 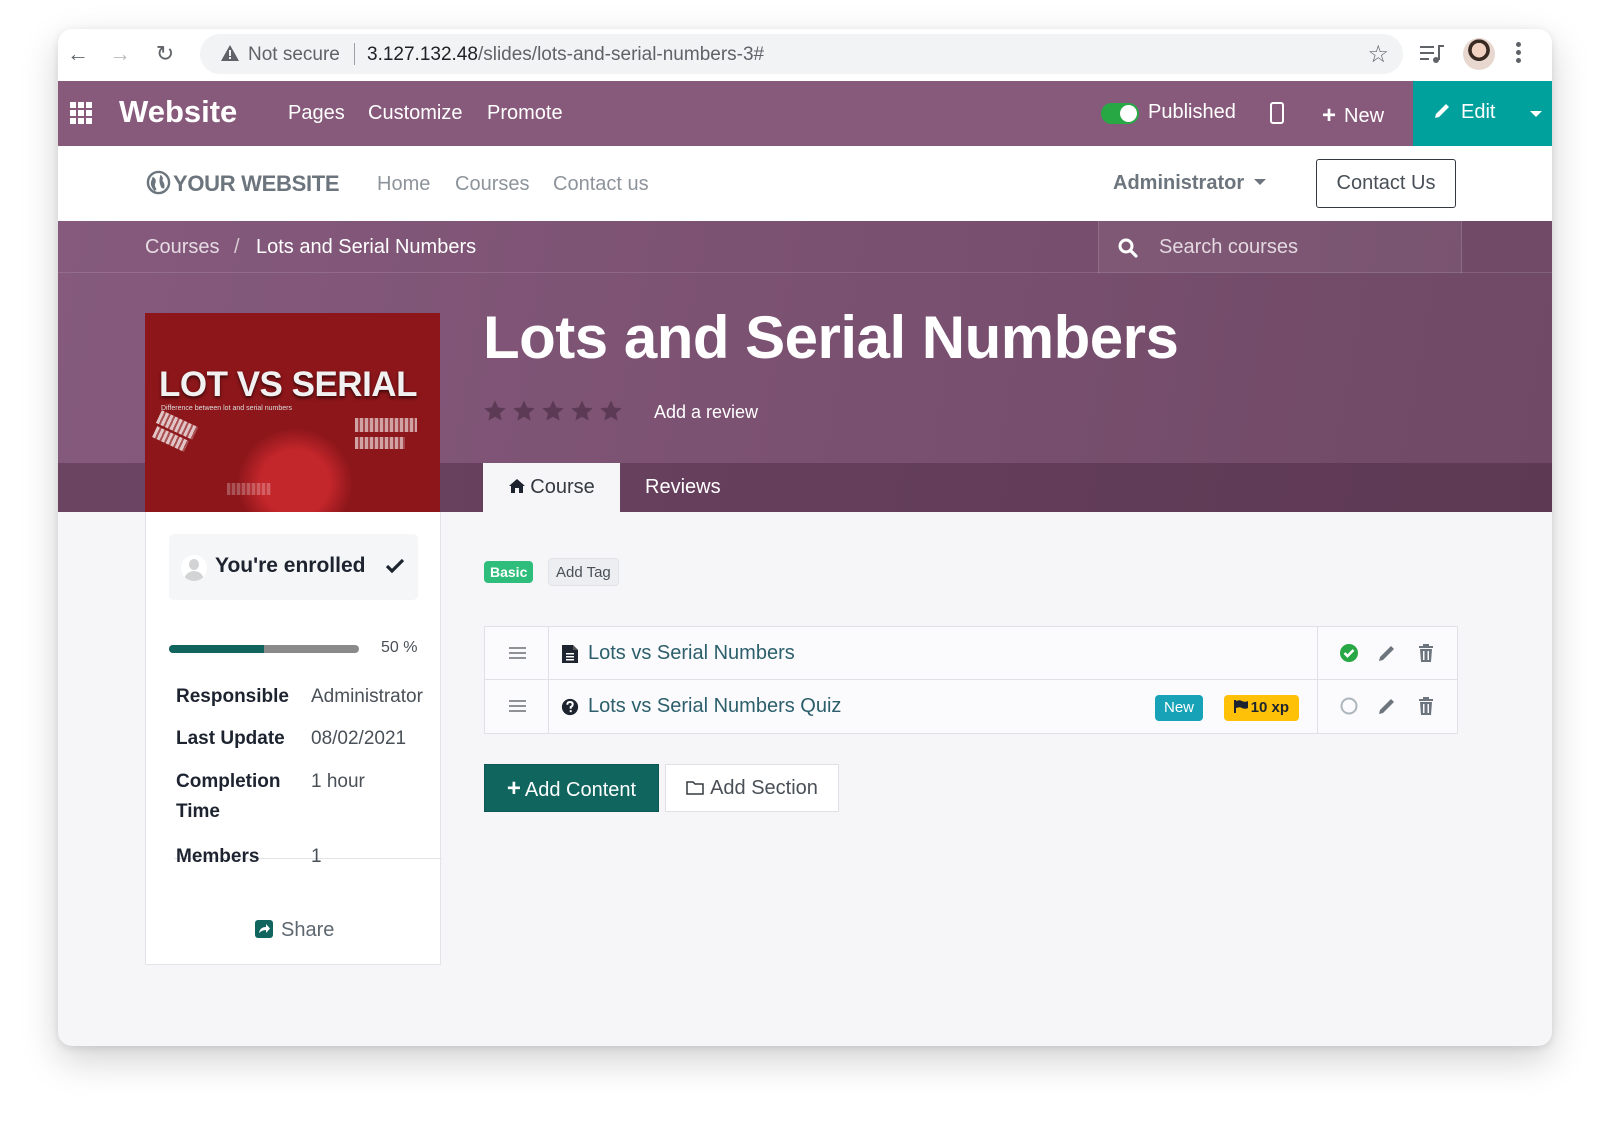 What do you see at coordinates (570, 707) in the screenshot?
I see `question-circle-icon` at bounding box center [570, 707].